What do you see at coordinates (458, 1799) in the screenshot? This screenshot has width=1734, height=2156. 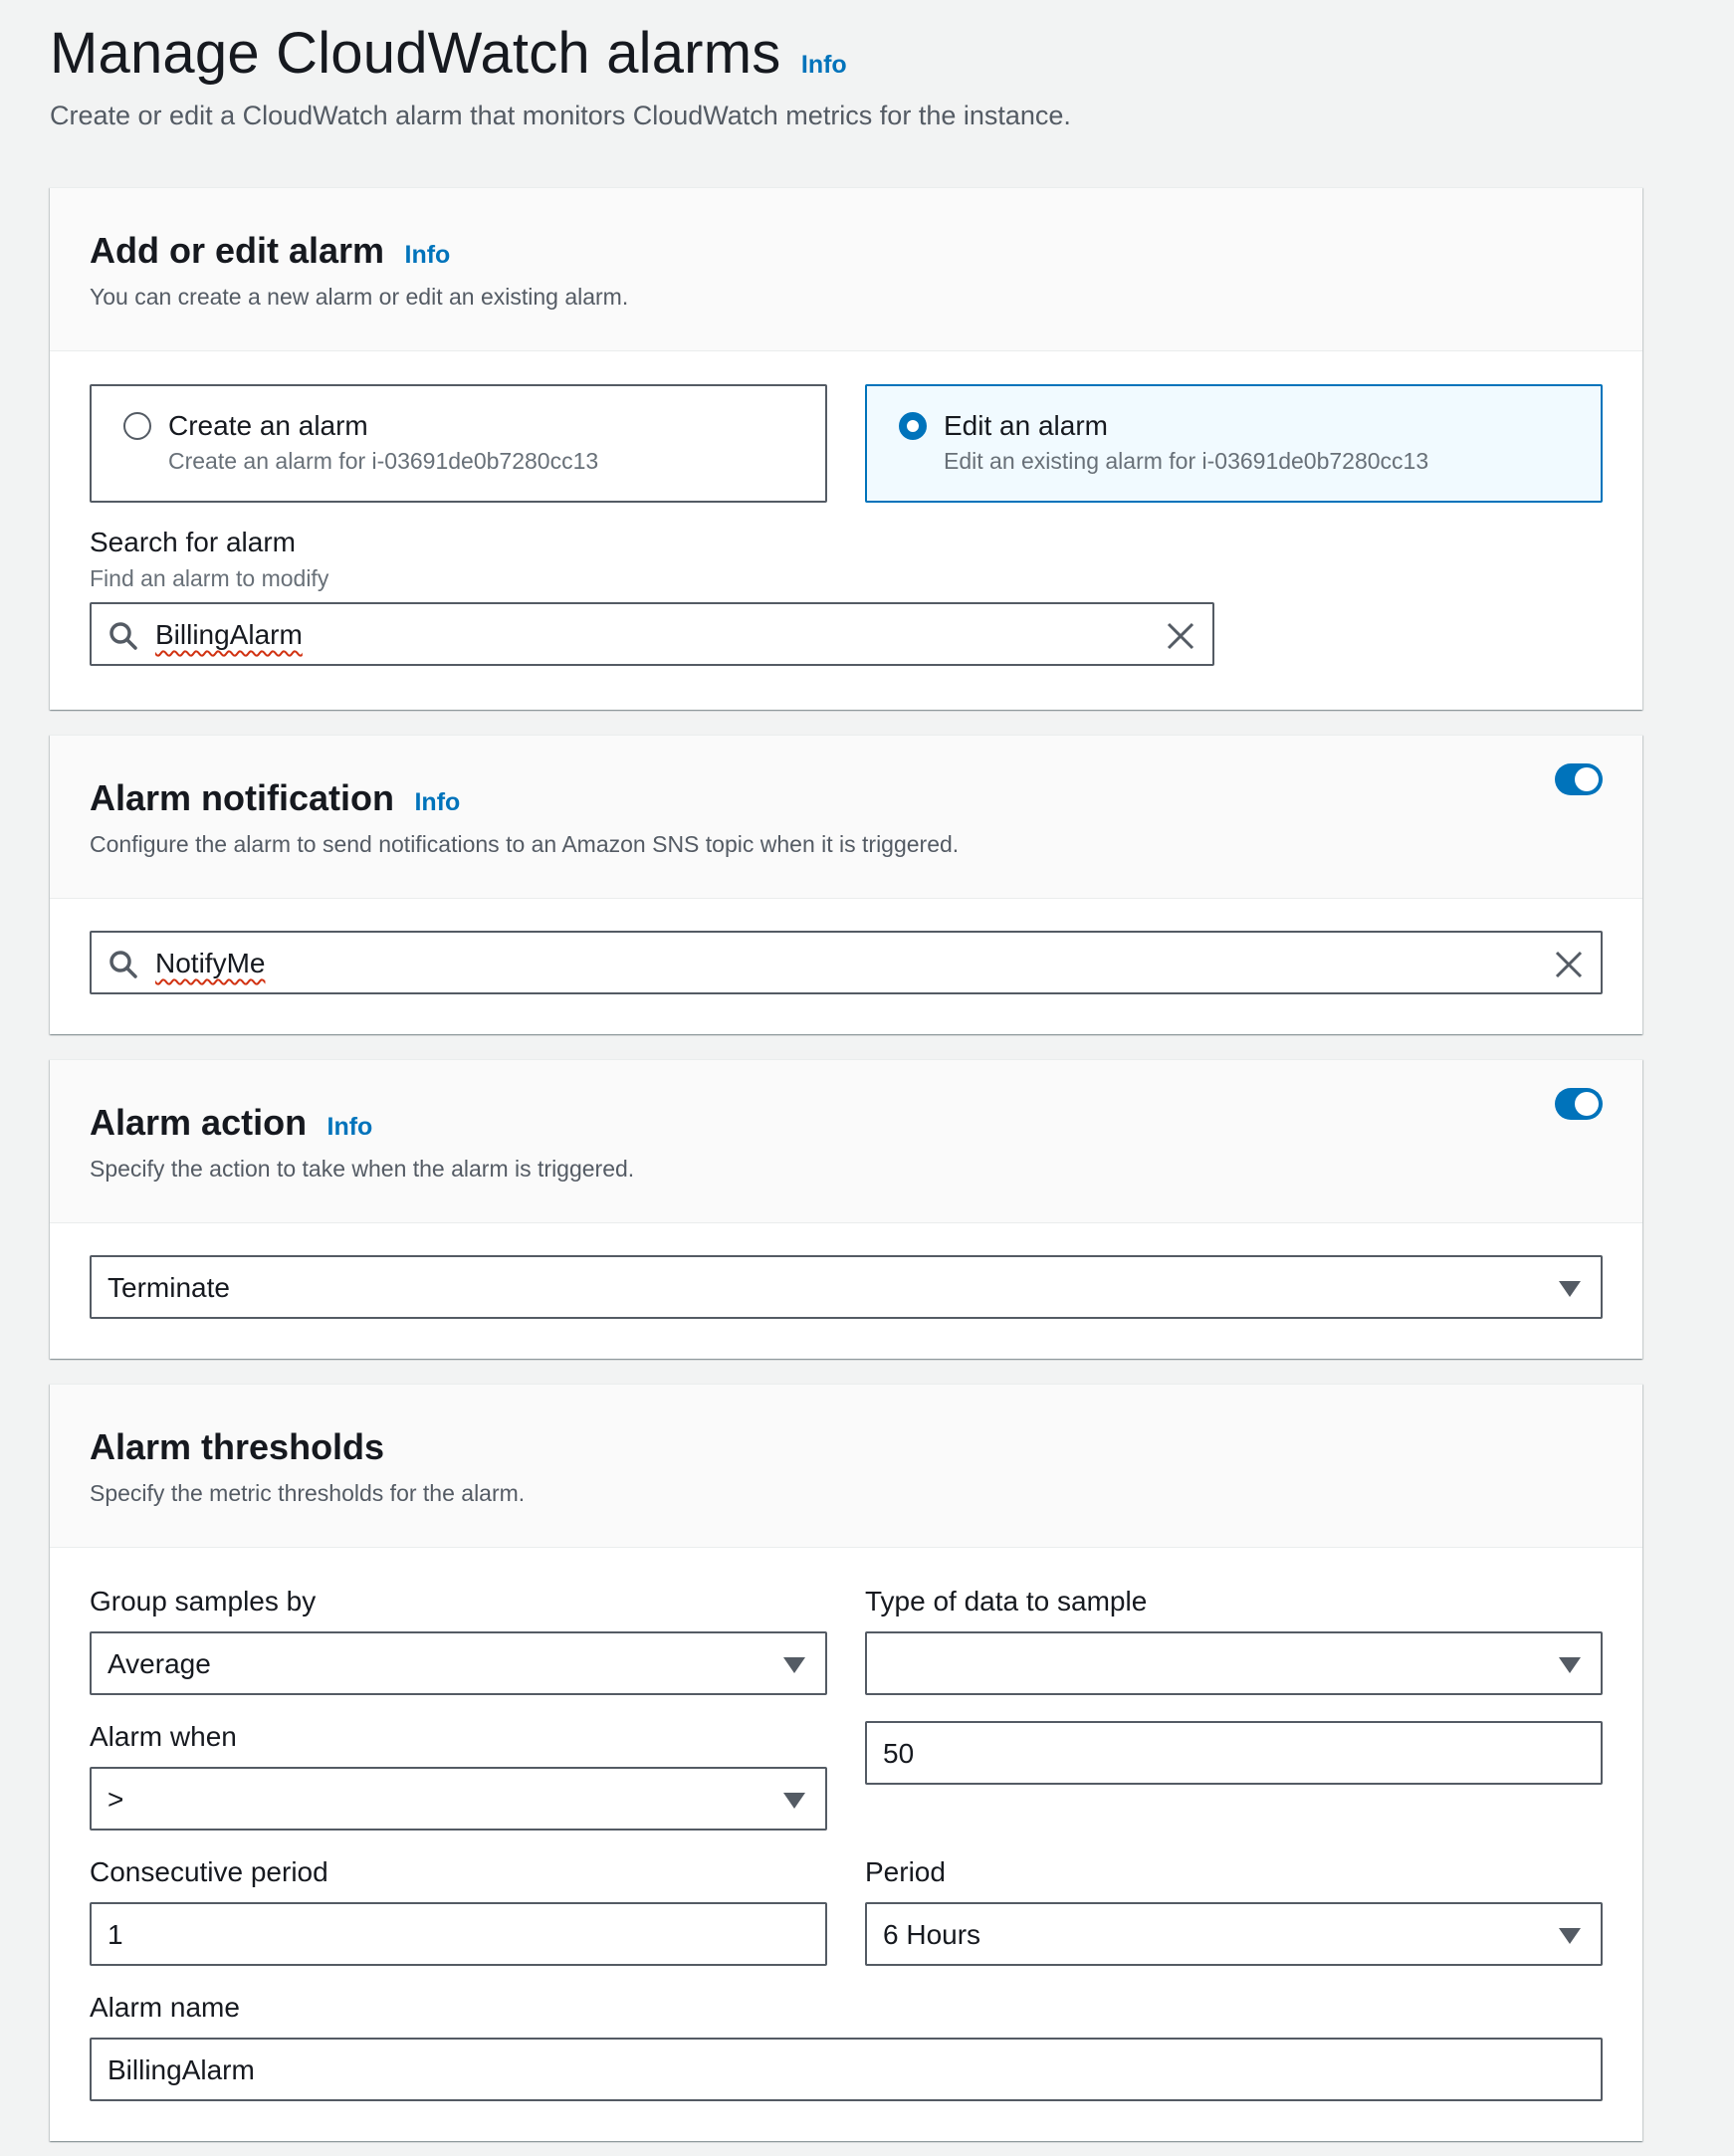 I see `alarm-when-select: >` at bounding box center [458, 1799].